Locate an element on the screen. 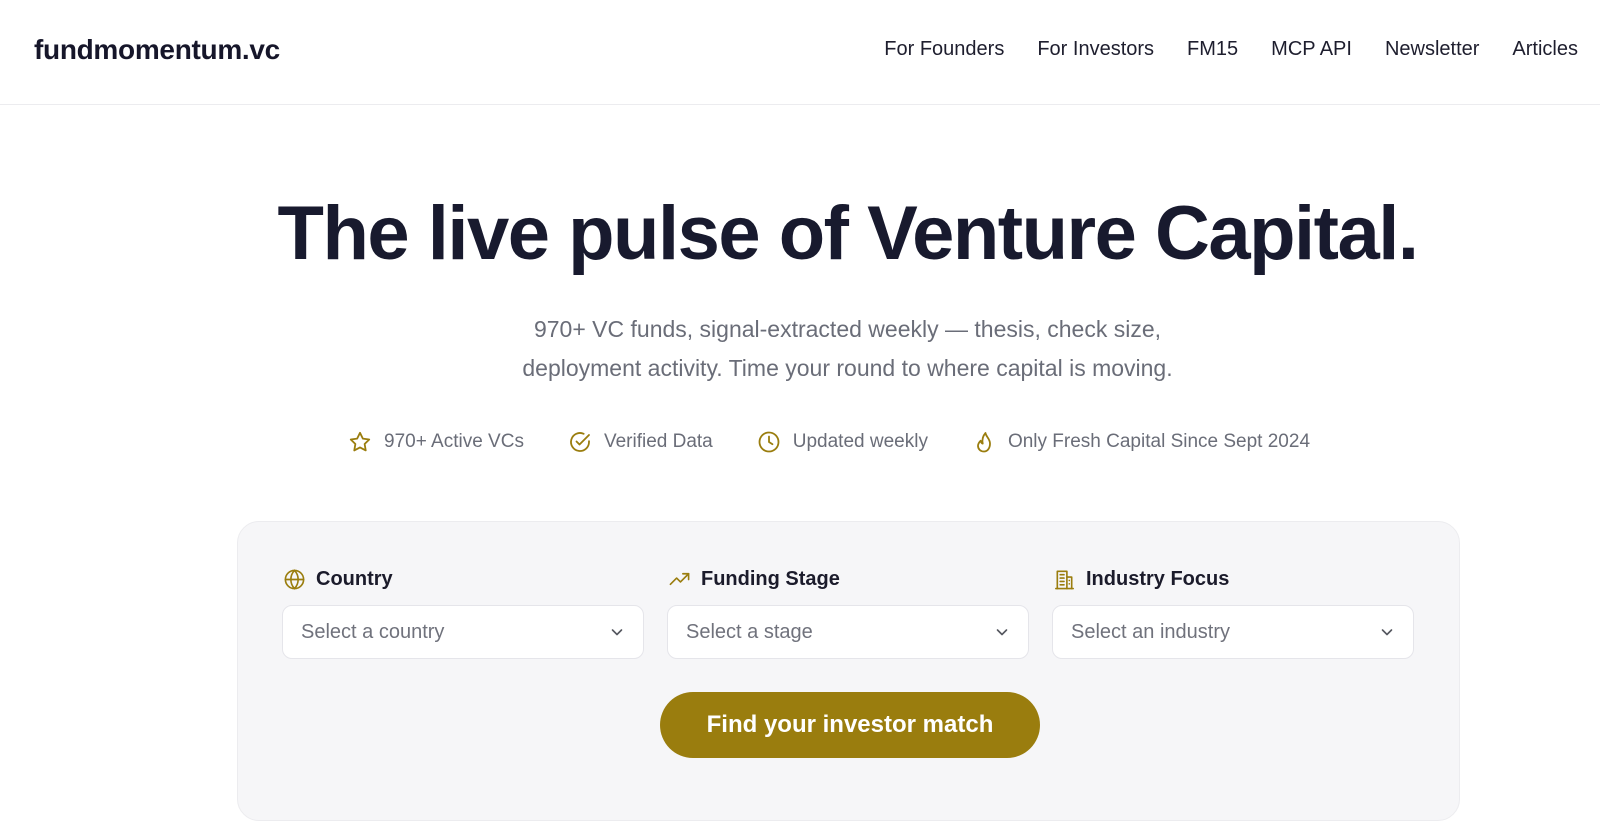 The image size is (1600, 821). nav-link-for-investors: For Investors is located at coordinates (1095, 49).